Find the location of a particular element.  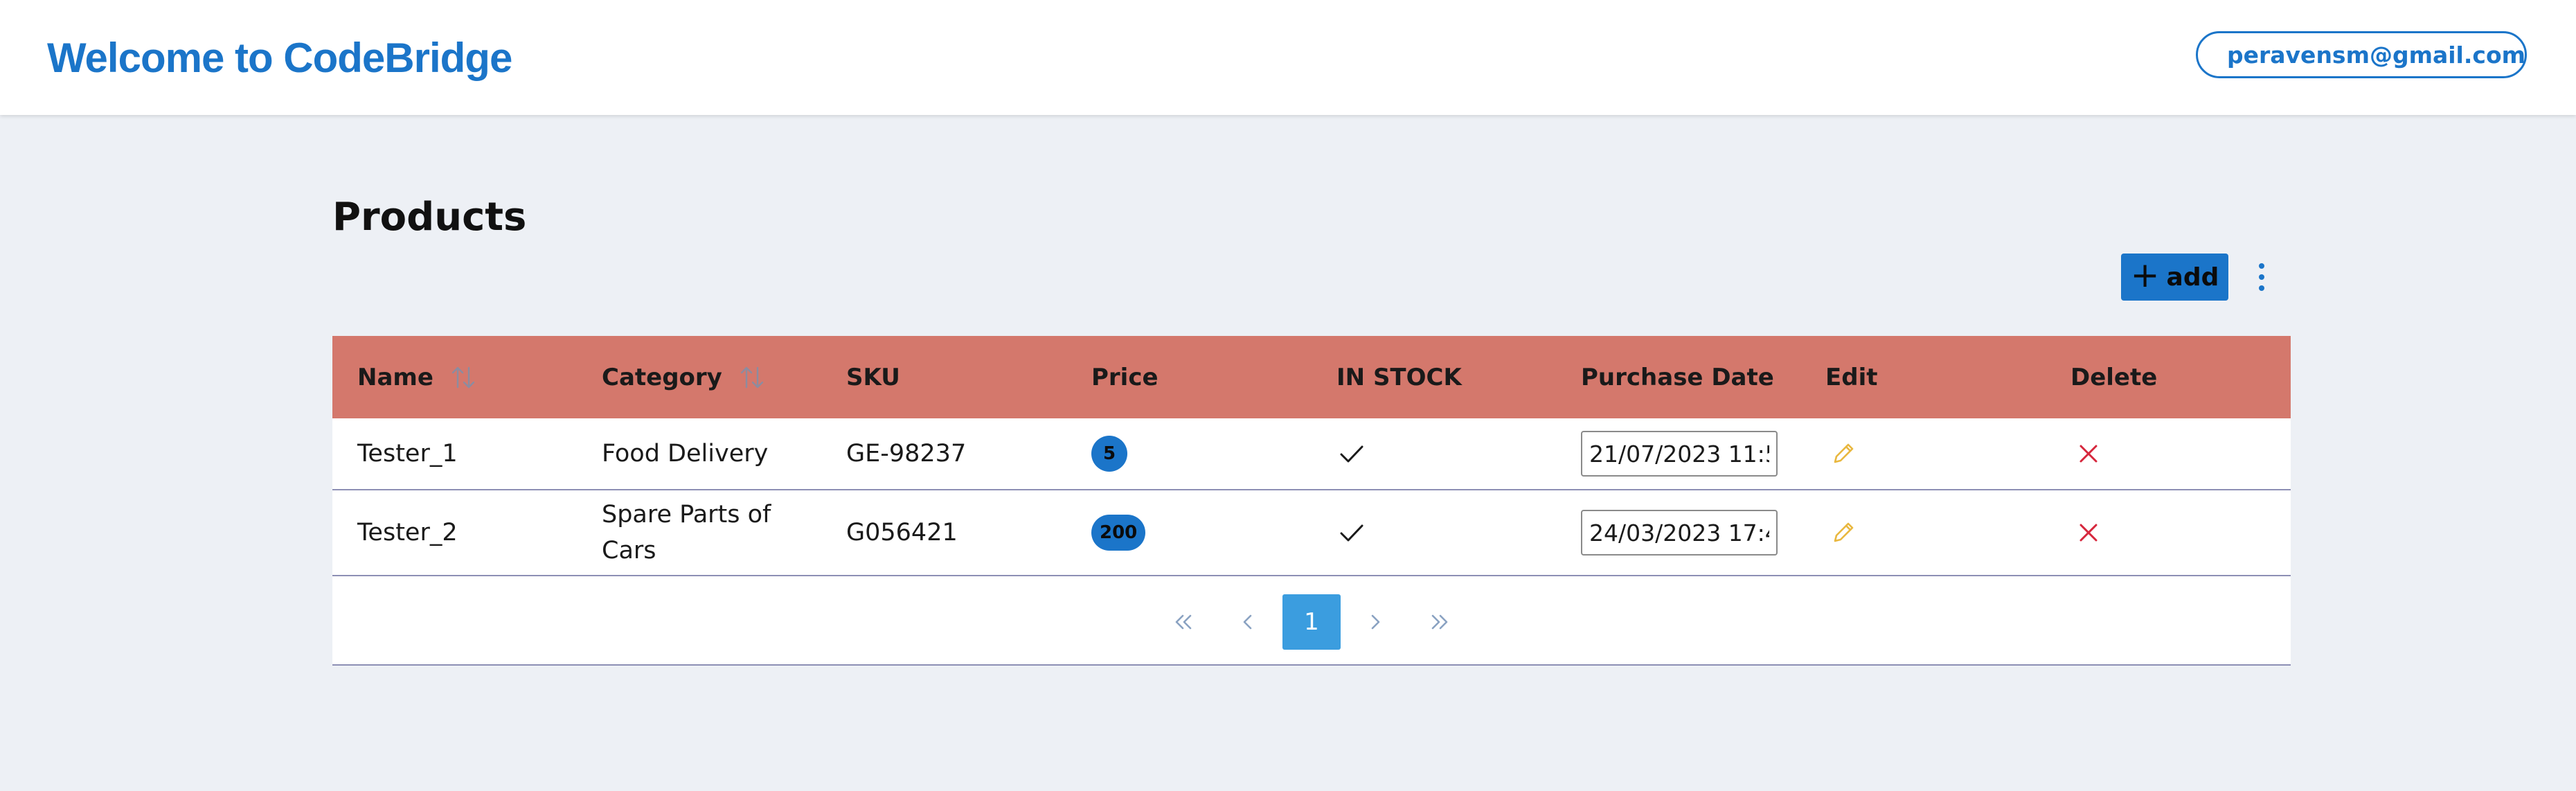

column-header-in-stock: IN STOCK is located at coordinates (1399, 377).